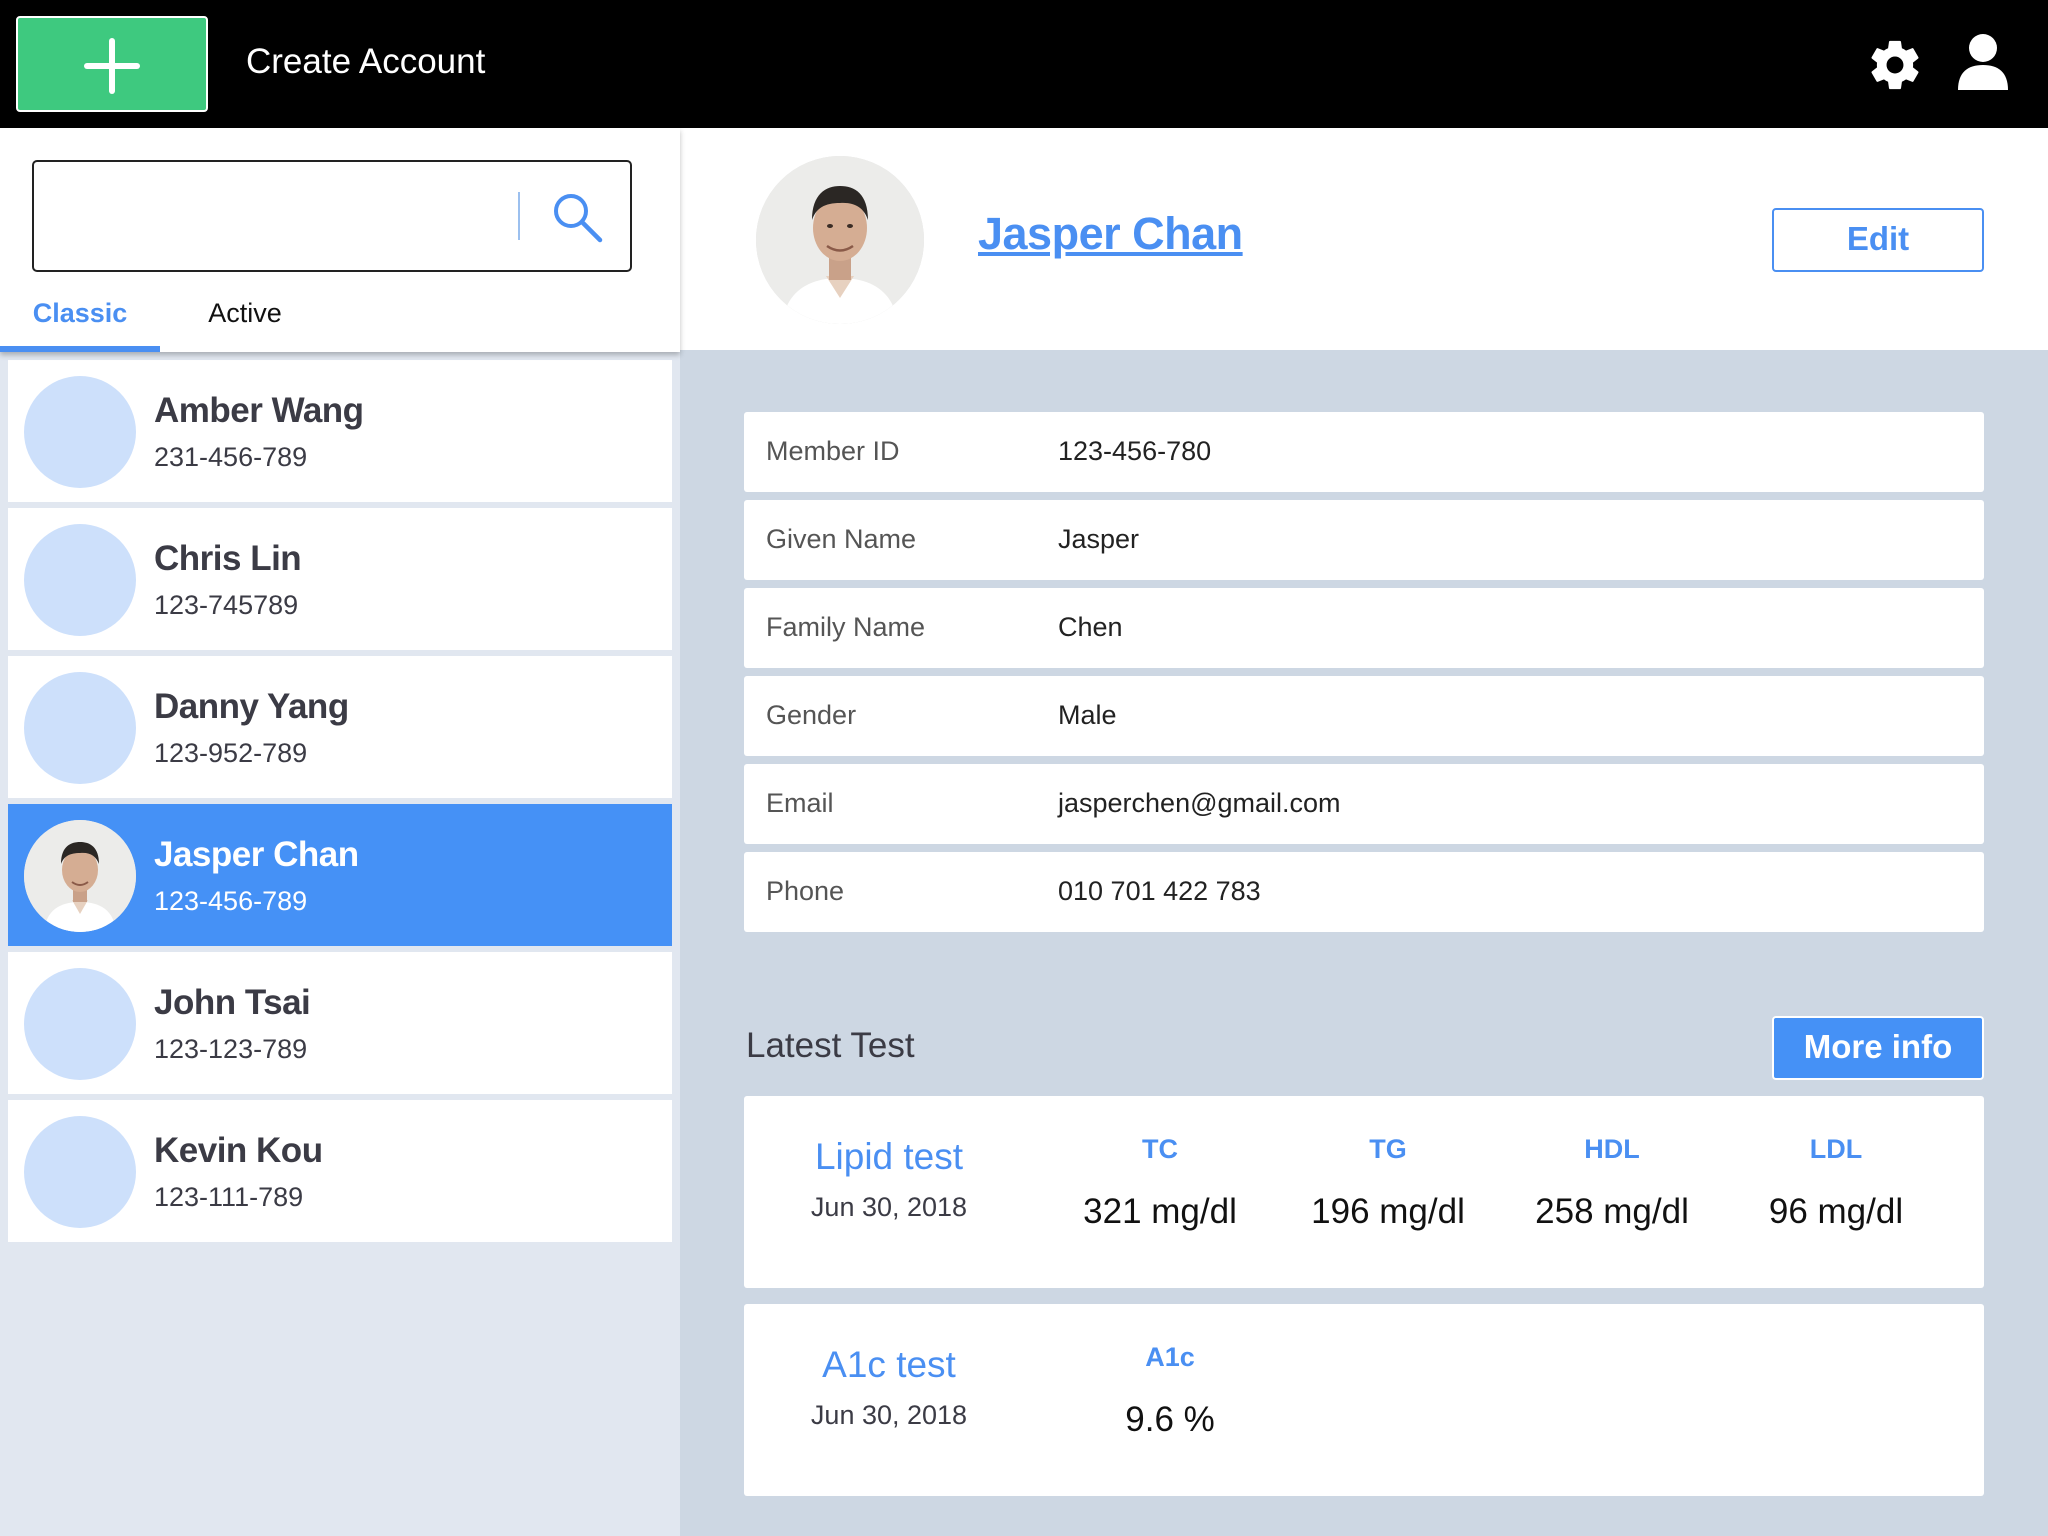  What do you see at coordinates (1090, 627) in the screenshot?
I see `field-value: Chen` at bounding box center [1090, 627].